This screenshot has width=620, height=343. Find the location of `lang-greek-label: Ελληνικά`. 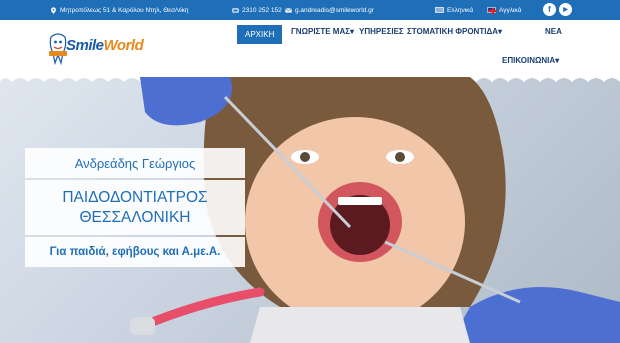

lang-greek-label: Ελληνικά is located at coordinates (460, 10).